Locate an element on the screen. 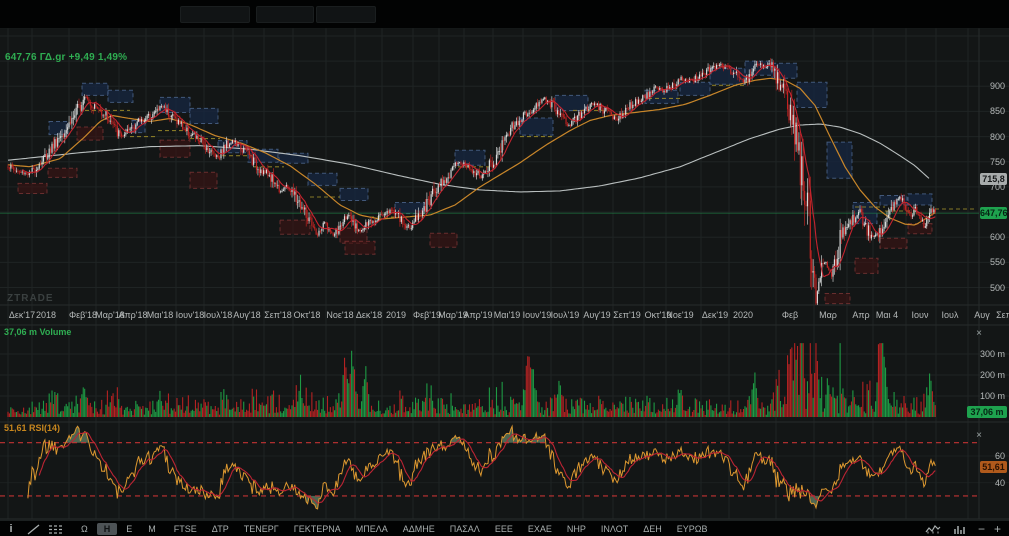 This screenshot has width=1009, height=536. timeframe-group: ΩΗΕΜ is located at coordinates (118, 529).